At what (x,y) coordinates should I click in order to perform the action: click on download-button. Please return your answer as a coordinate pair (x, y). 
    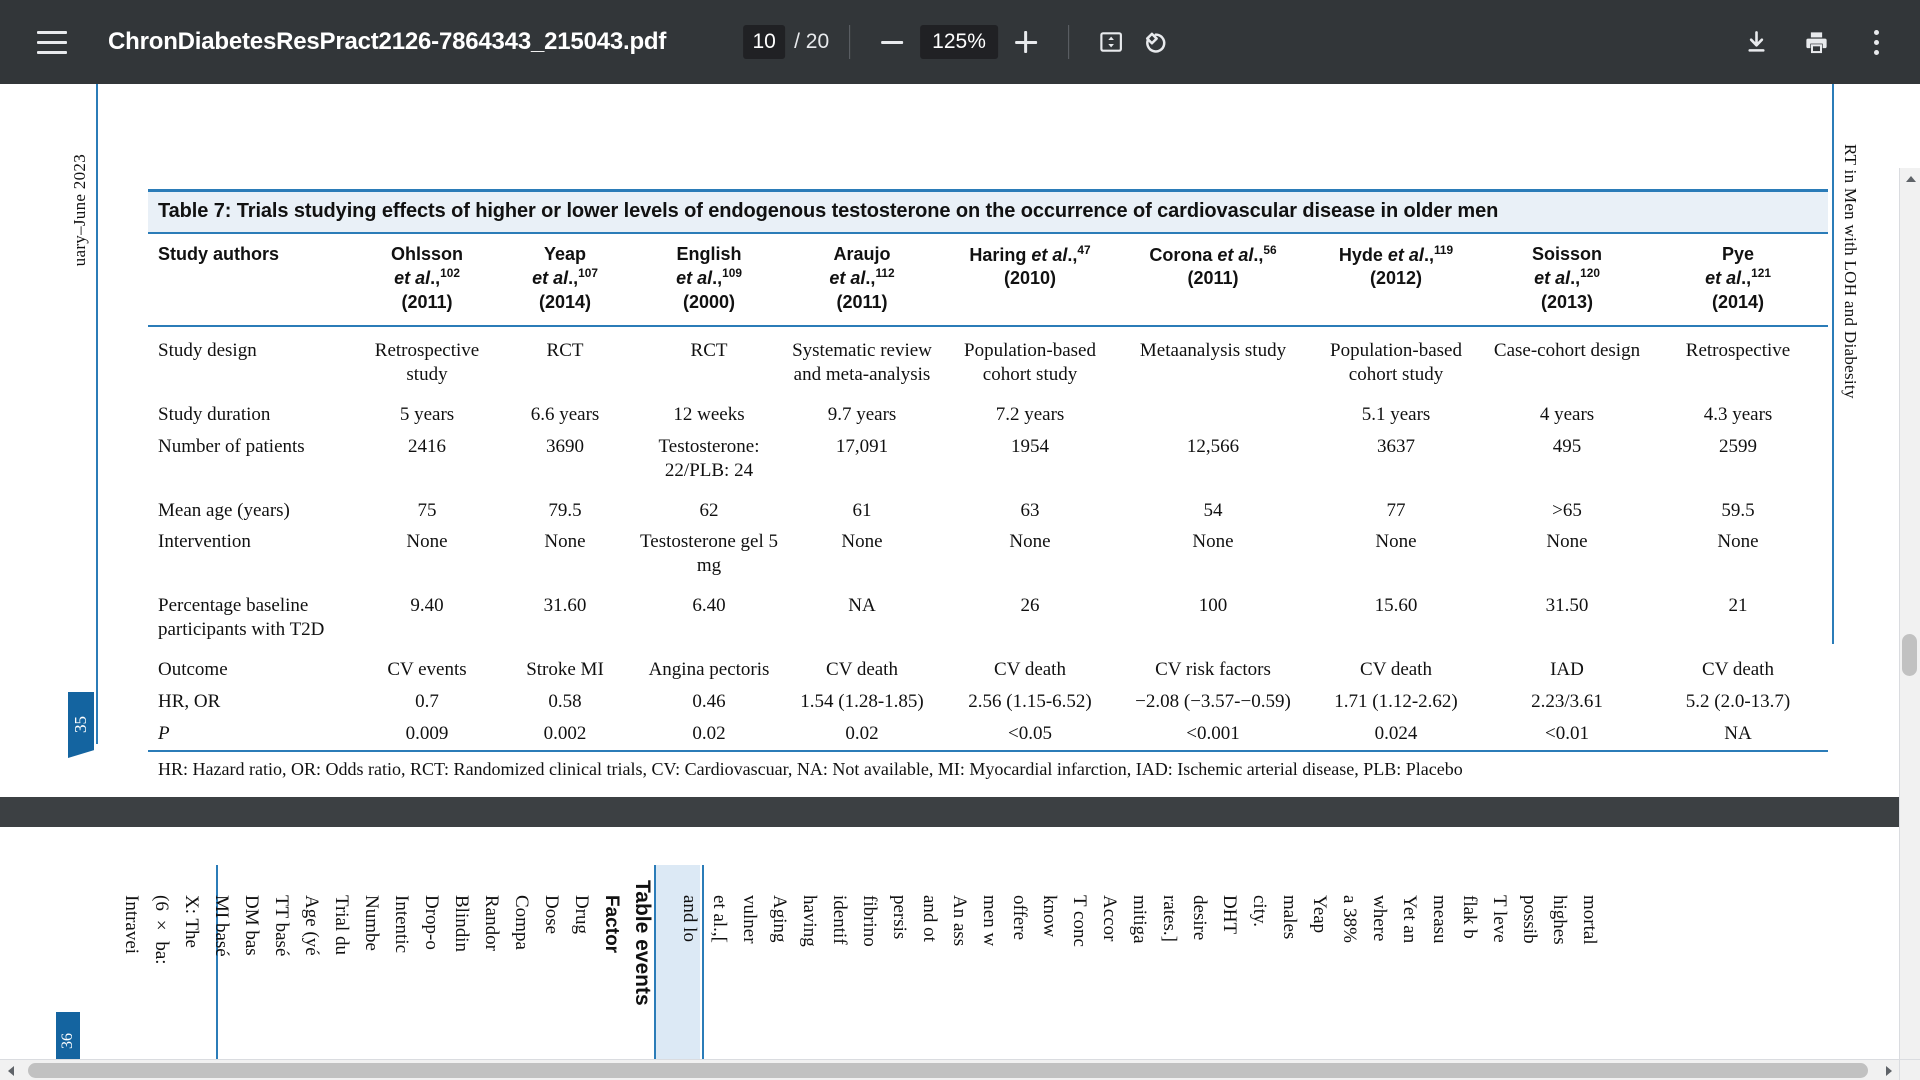
    Looking at the image, I should click on (1756, 42).